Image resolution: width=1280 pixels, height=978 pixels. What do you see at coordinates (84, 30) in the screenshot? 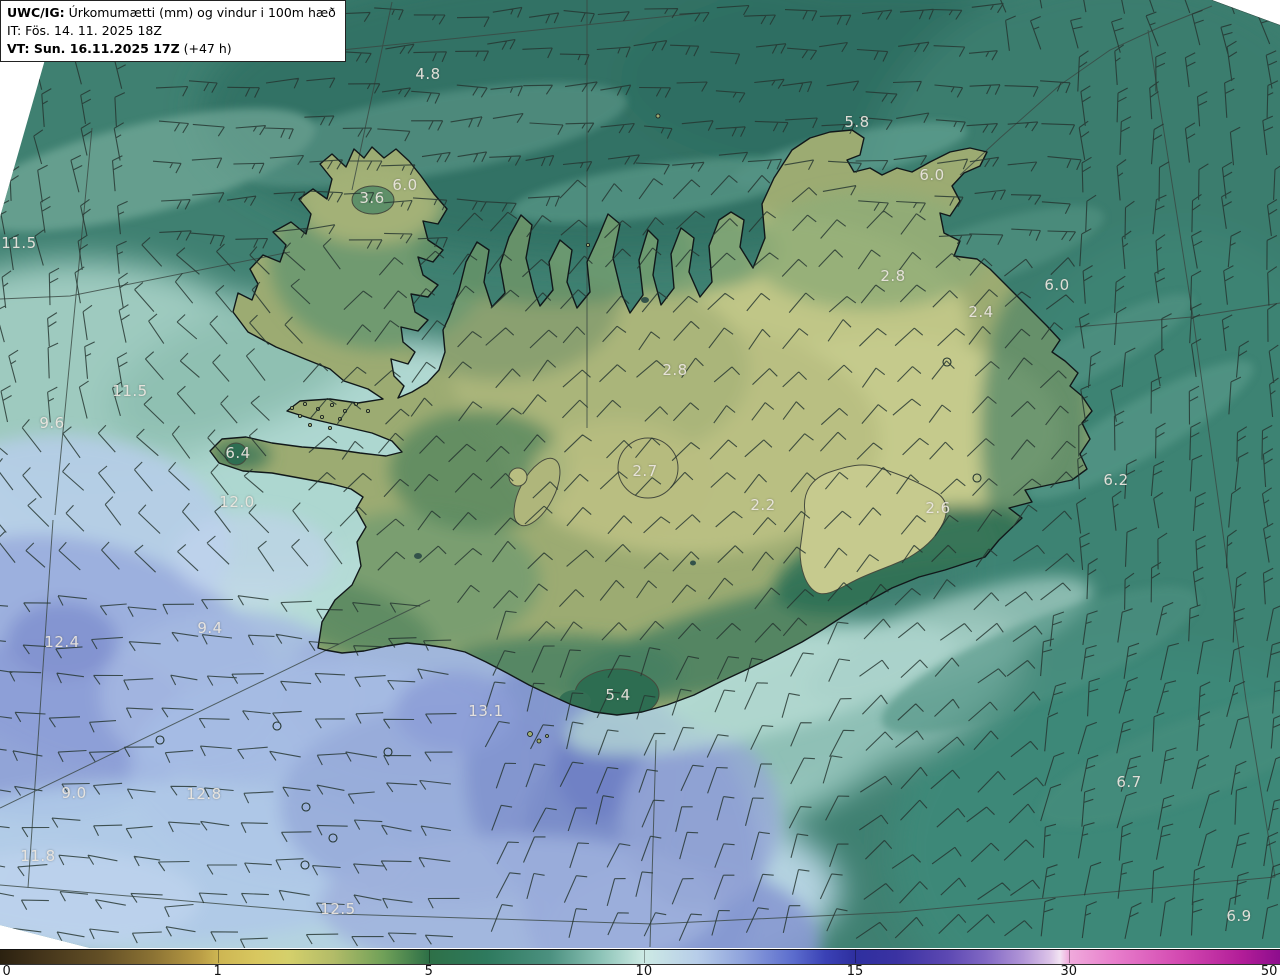
I see `init-time-line: IT: Fös. 14. 11. 2025 18Z` at bounding box center [84, 30].